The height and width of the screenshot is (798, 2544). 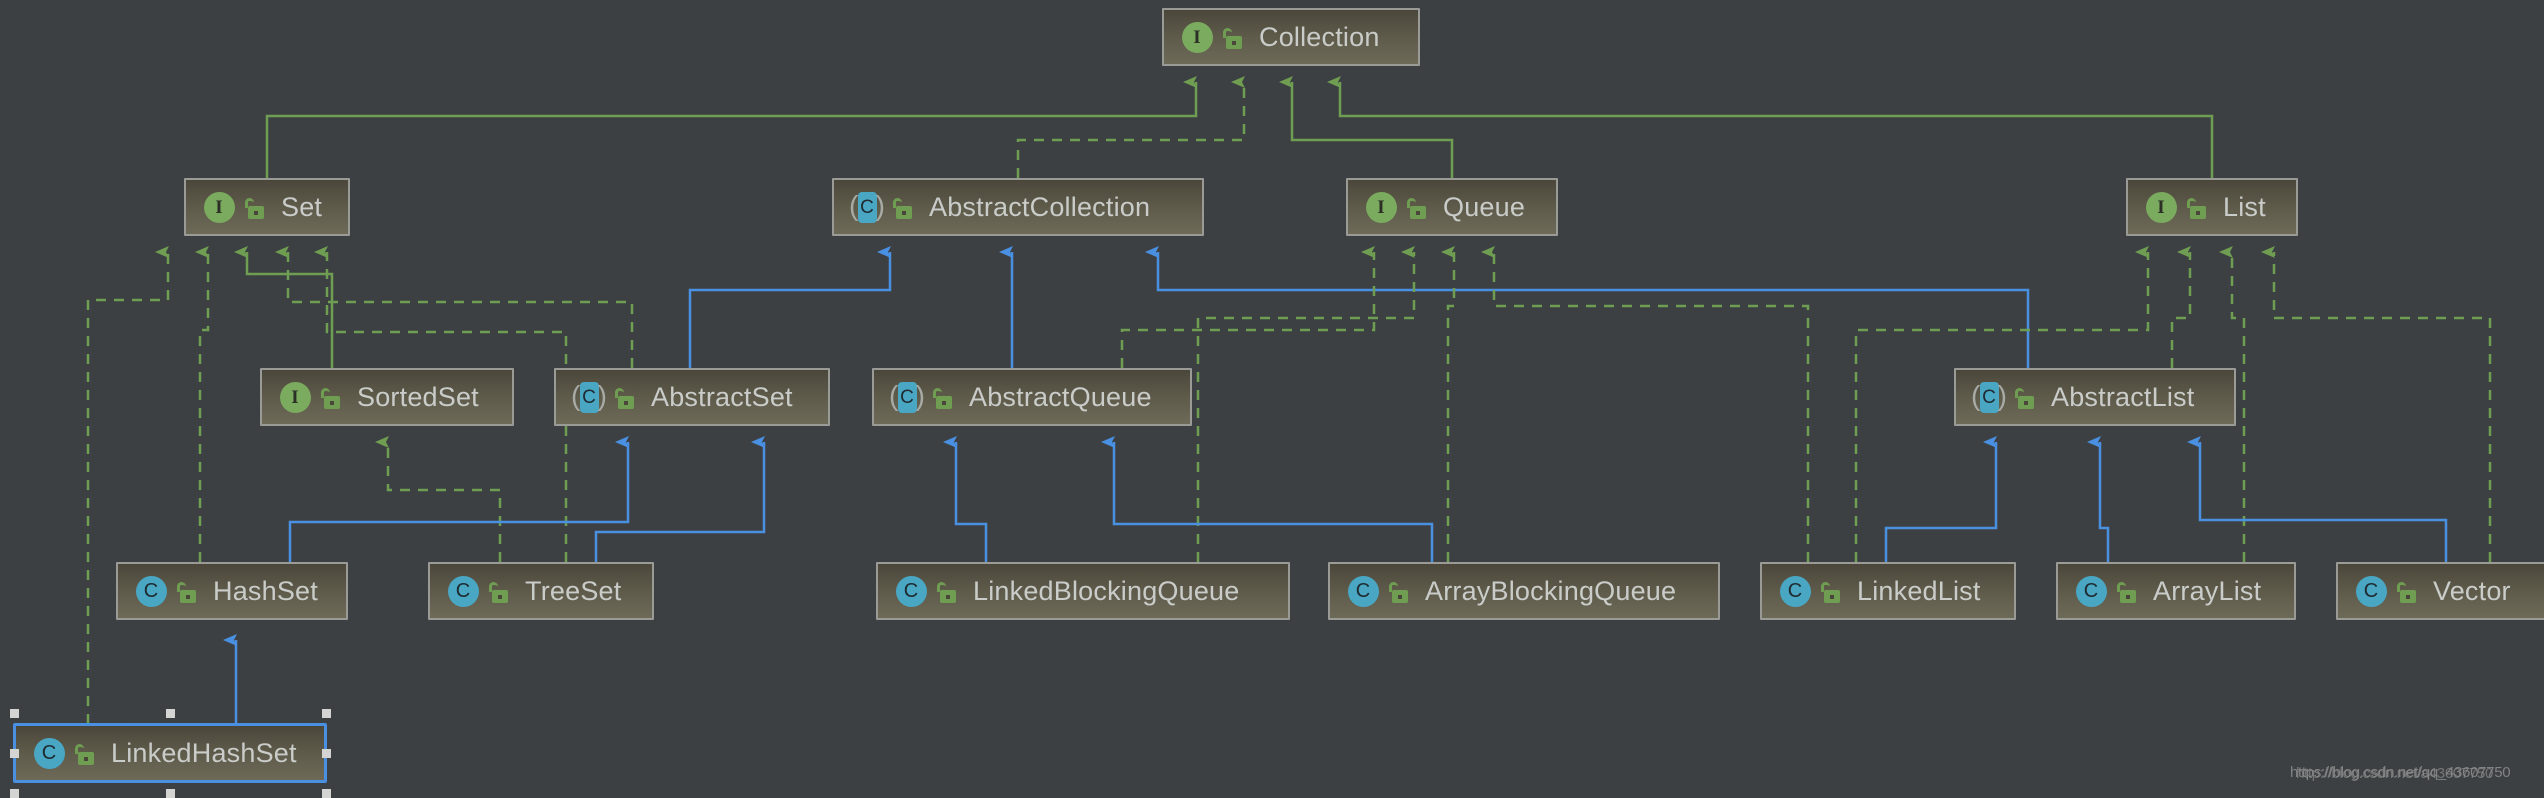 What do you see at coordinates (1484, 206) in the screenshot?
I see `node-label: Queue` at bounding box center [1484, 206].